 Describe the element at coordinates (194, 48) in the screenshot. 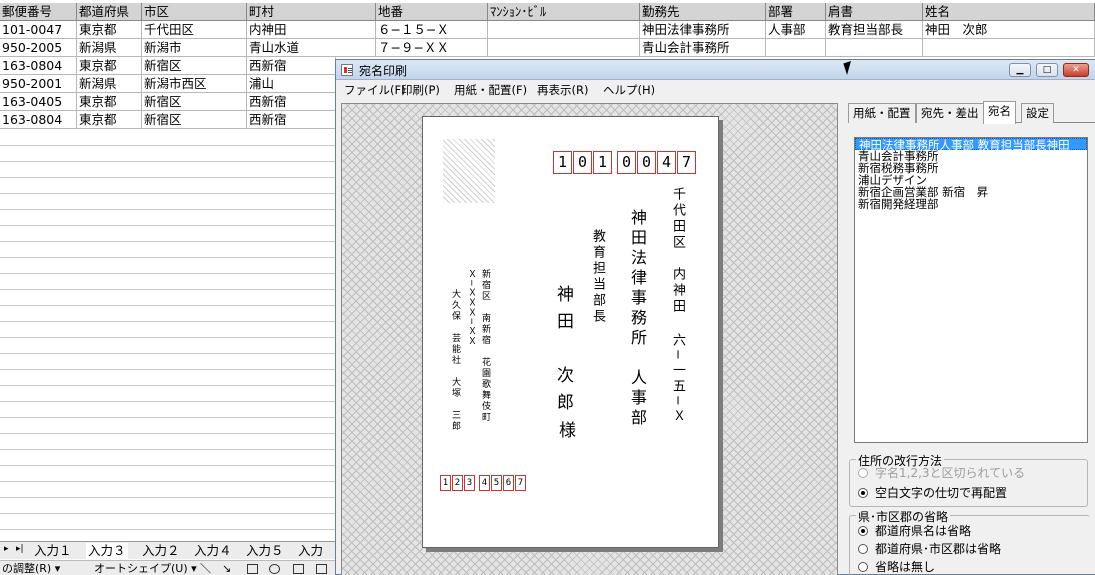

I see `cell-city: 新潟市` at that location.